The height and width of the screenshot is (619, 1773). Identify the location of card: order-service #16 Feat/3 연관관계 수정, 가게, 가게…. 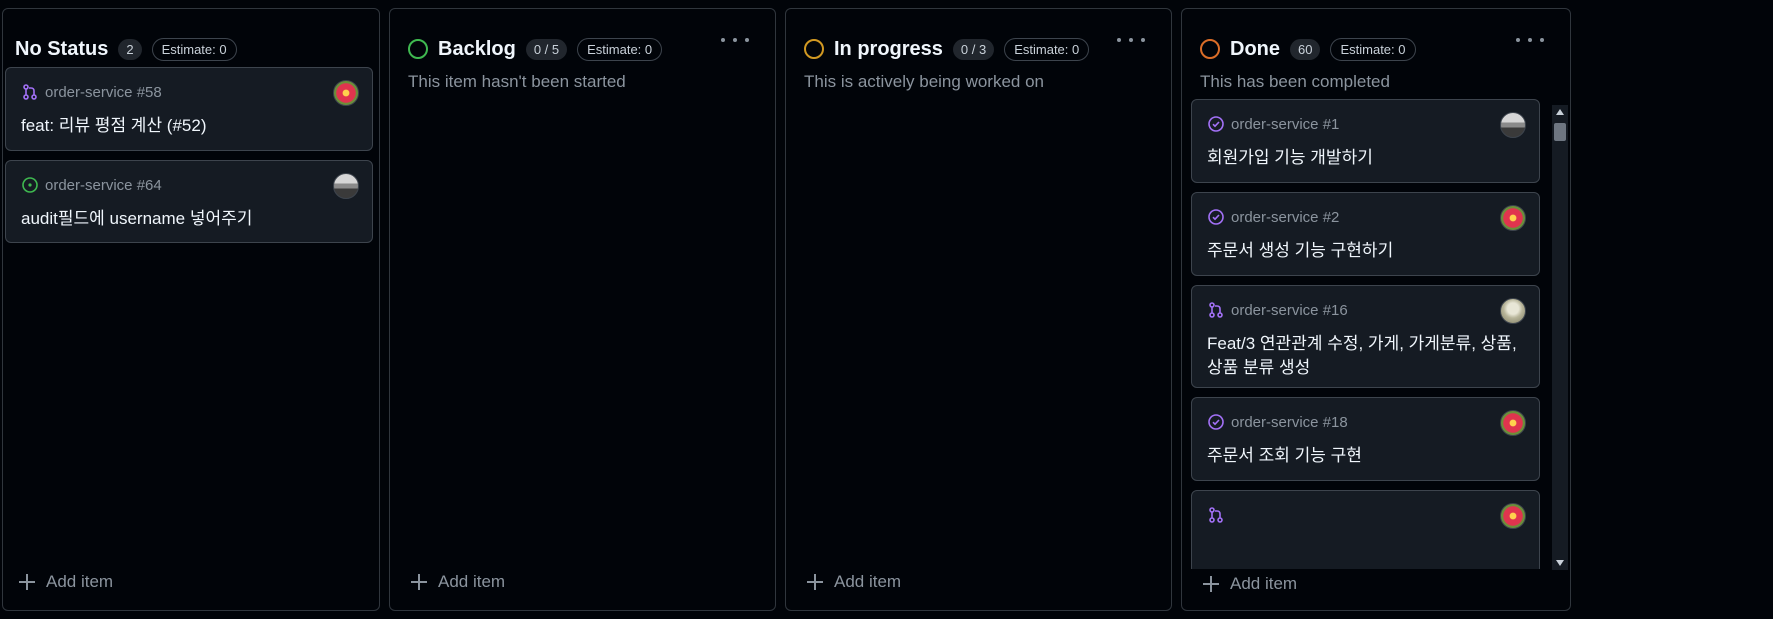
(1365, 336).